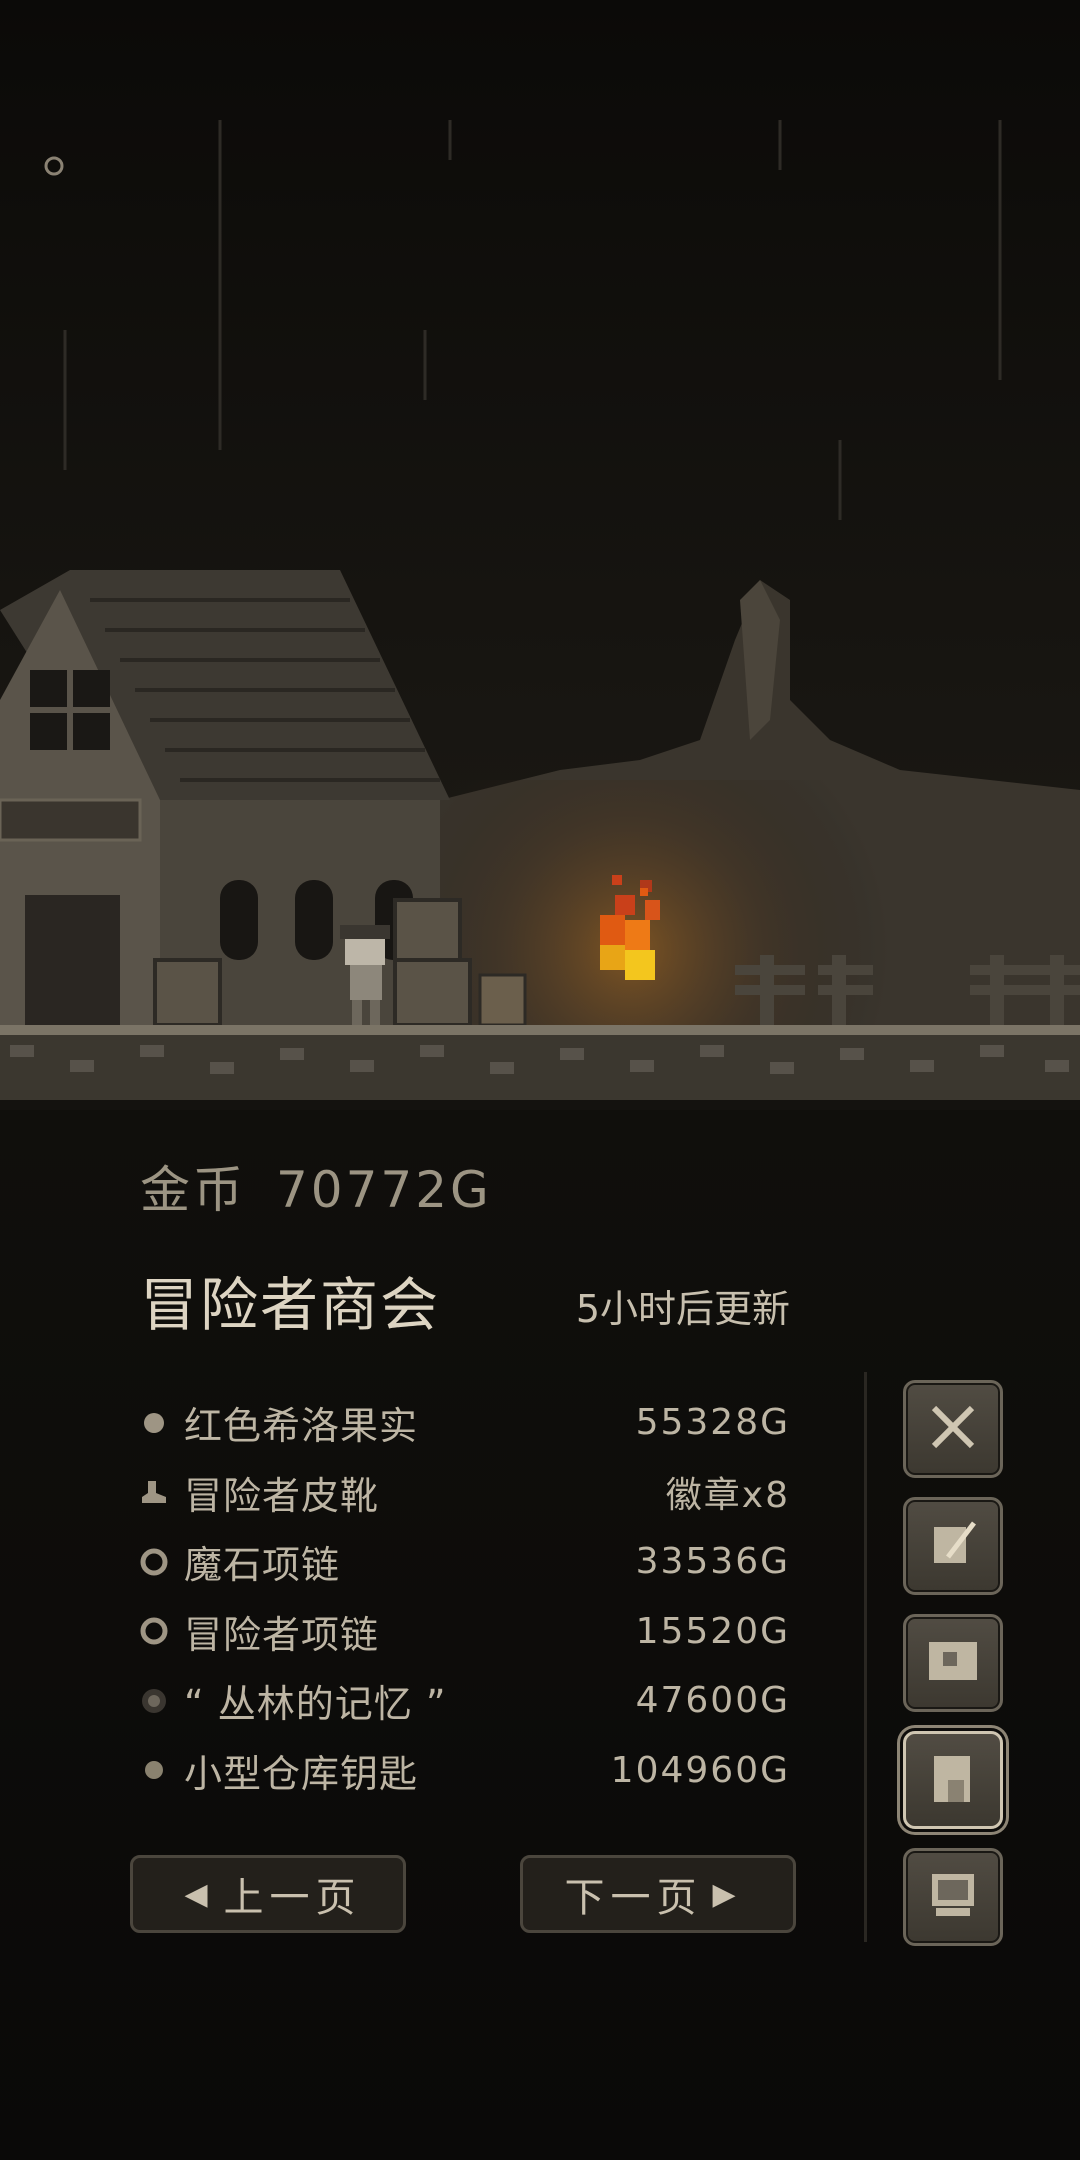  What do you see at coordinates (465, 1562) in the screenshot?
I see `shop-item: 魔石项链 33536G` at bounding box center [465, 1562].